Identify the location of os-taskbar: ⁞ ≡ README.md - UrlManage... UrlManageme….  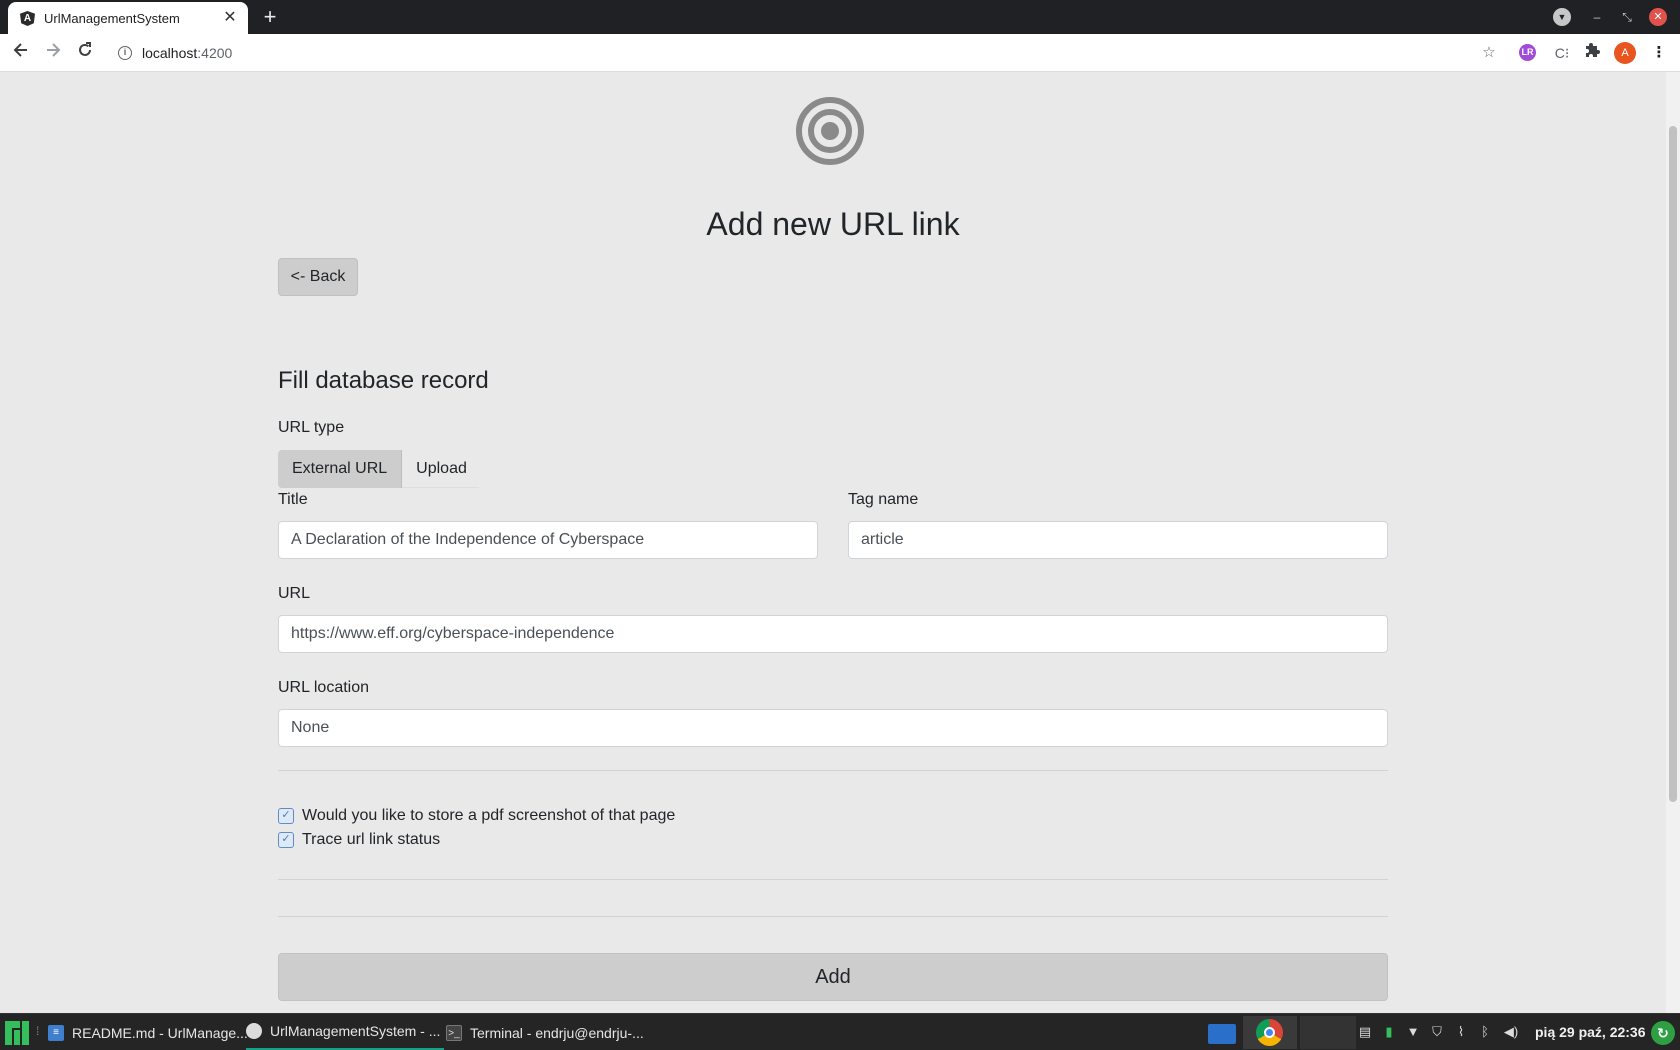
(840, 1031).